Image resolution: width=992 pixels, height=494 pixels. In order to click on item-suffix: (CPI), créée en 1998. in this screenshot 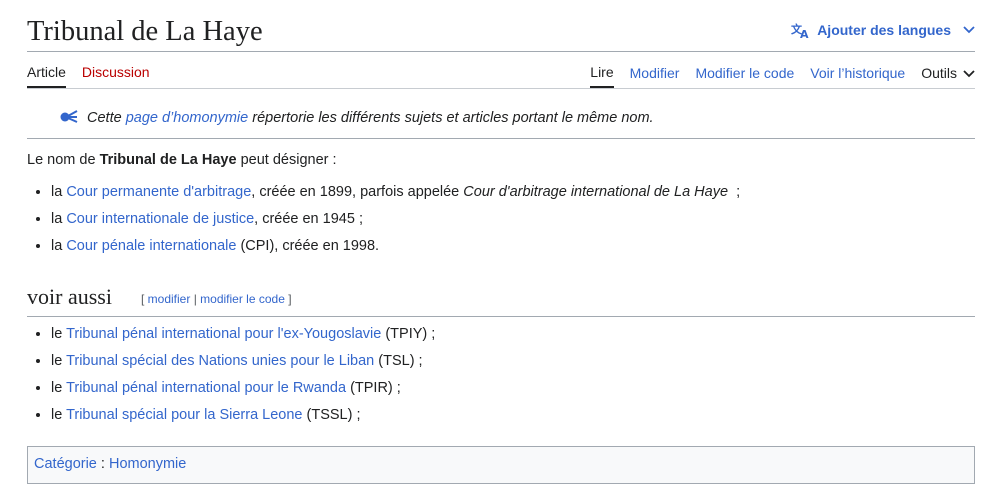, I will do `click(308, 246)`.